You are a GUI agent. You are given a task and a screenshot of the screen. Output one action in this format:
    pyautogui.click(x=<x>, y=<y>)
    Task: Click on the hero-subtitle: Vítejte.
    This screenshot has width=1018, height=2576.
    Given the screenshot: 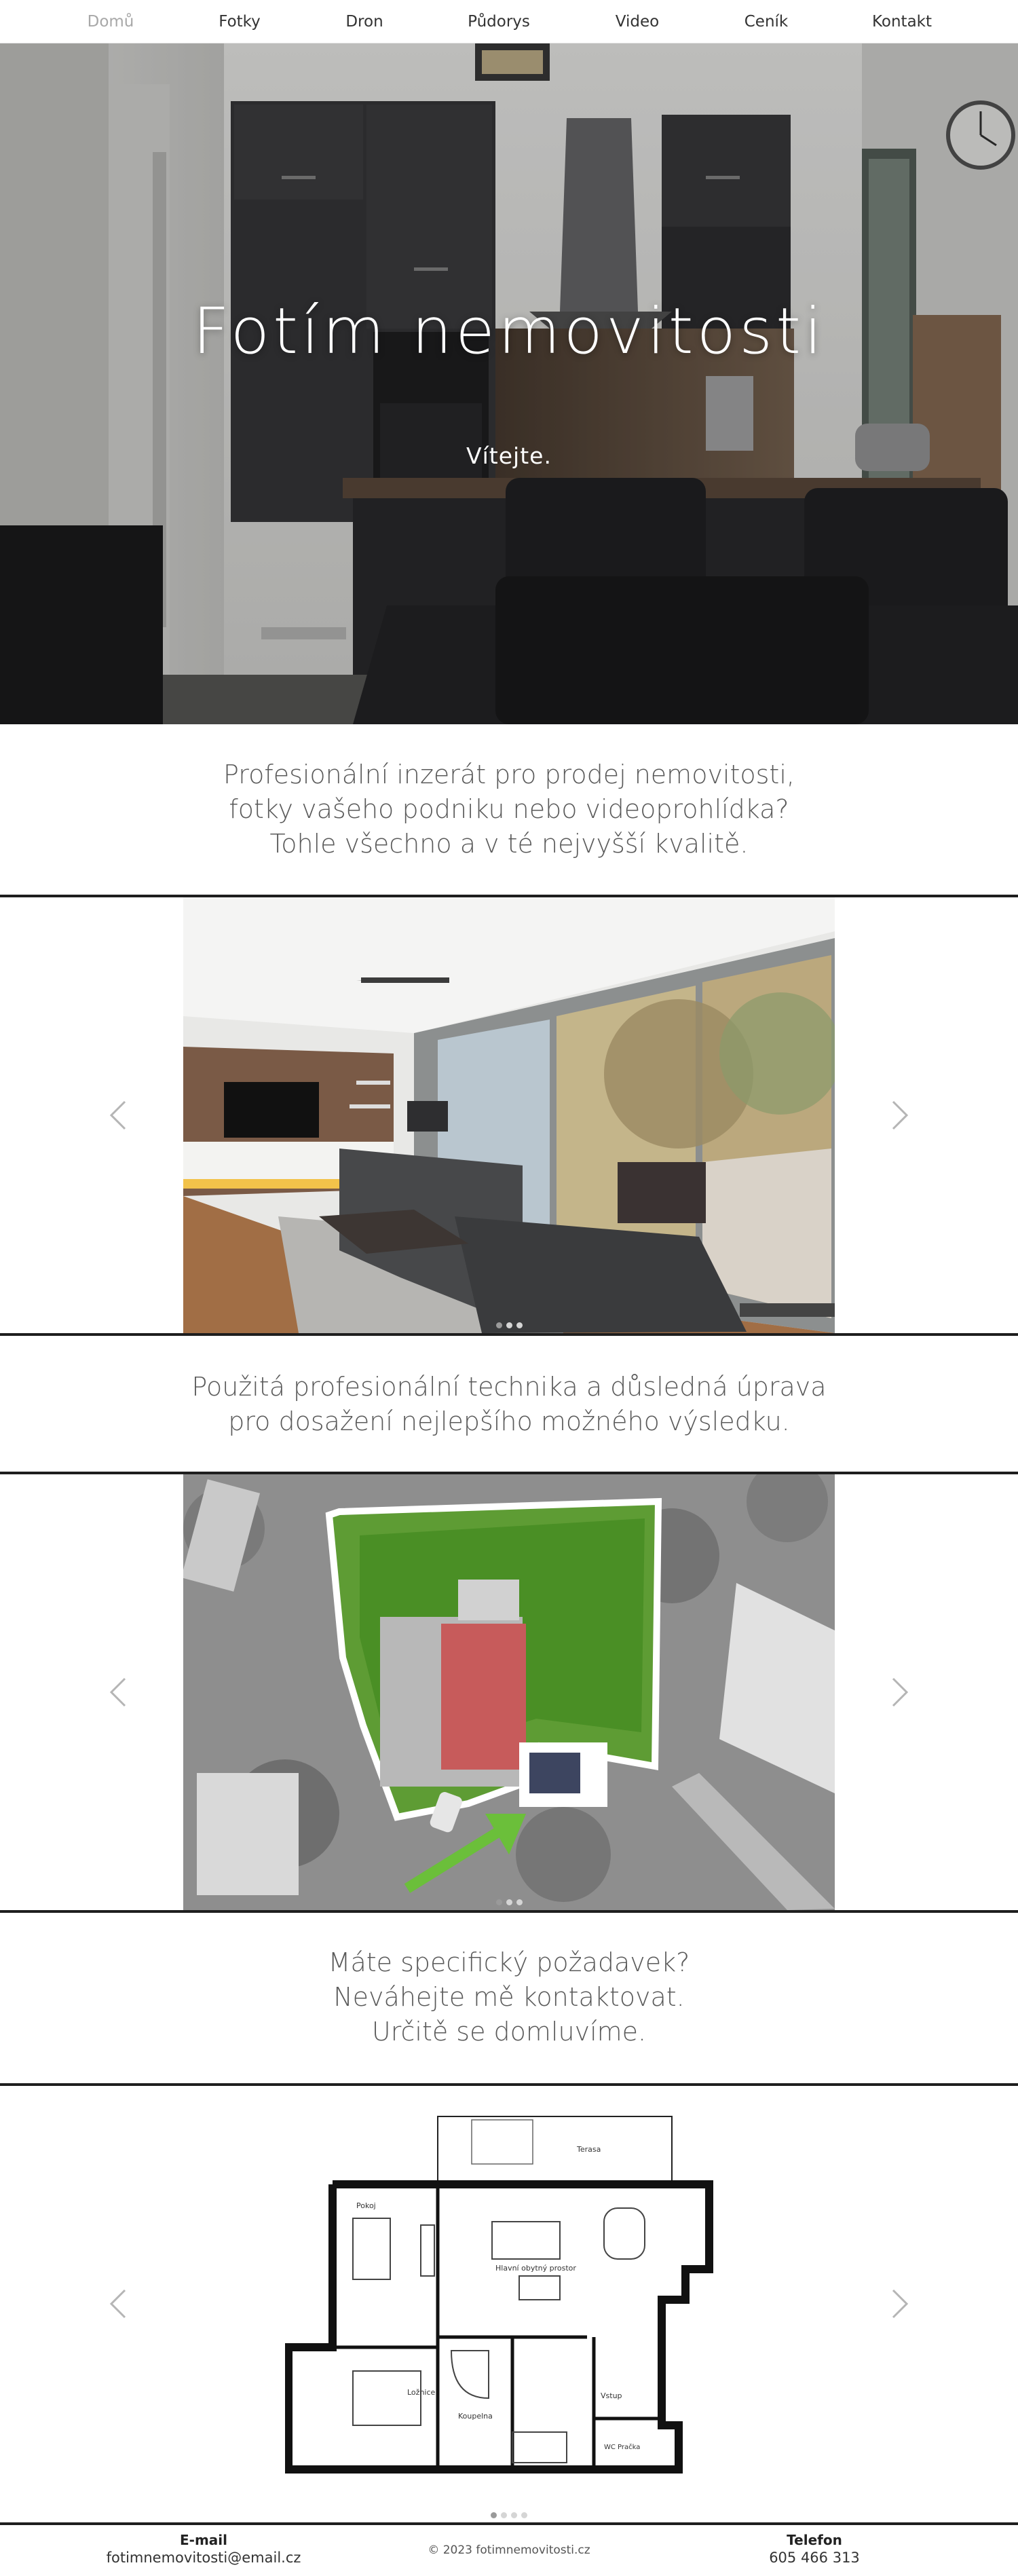 What is the action you would take?
    pyautogui.click(x=509, y=456)
    